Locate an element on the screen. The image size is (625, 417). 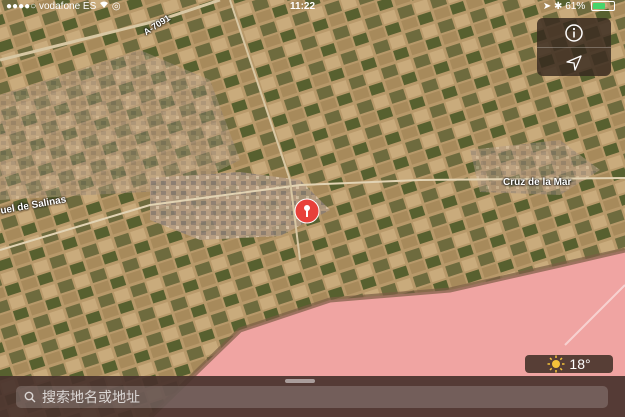
clock-time: 11:22 is located at coordinates (303, 6).